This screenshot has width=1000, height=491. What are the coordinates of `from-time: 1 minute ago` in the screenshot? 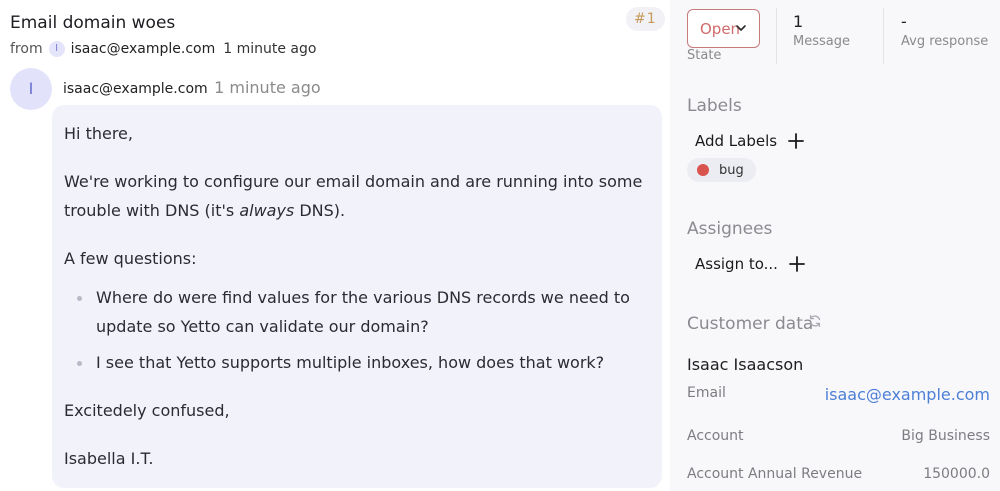 It's located at (270, 49).